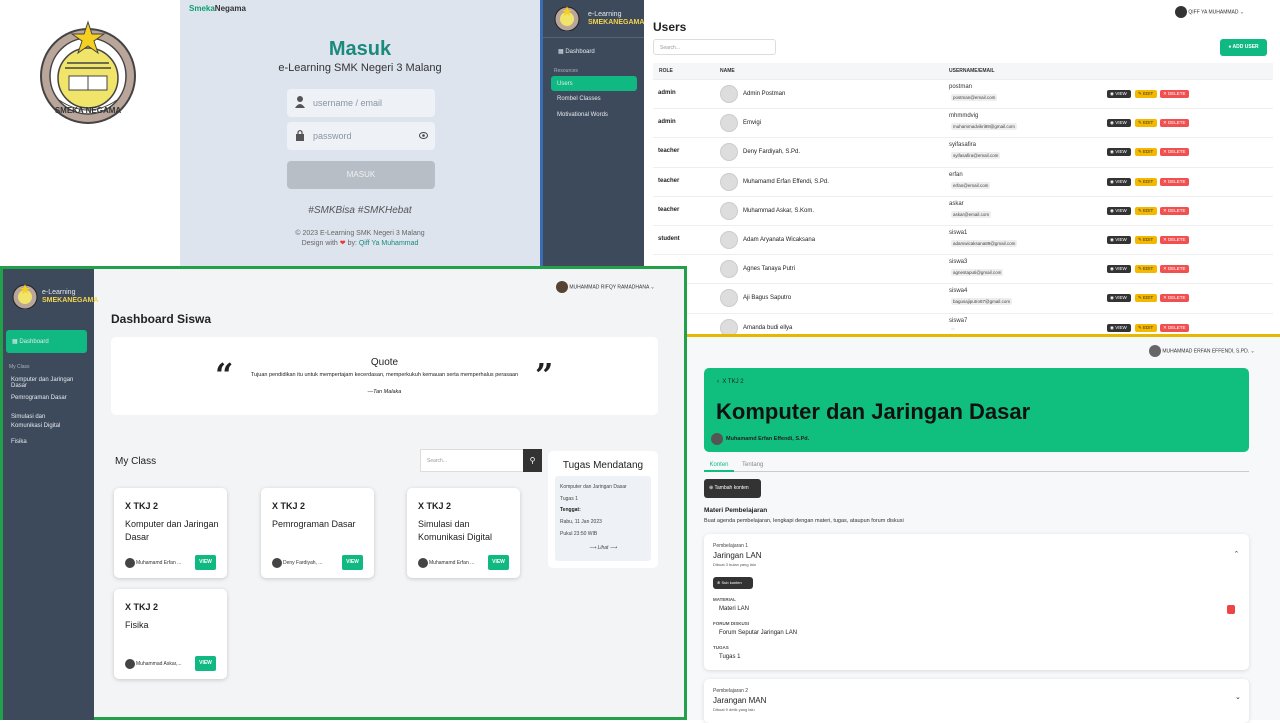 The width and height of the screenshot is (1280, 723). Describe the element at coordinates (579, 99) in the screenshot. I see `nav-rombel: Rombel Classes` at that location.